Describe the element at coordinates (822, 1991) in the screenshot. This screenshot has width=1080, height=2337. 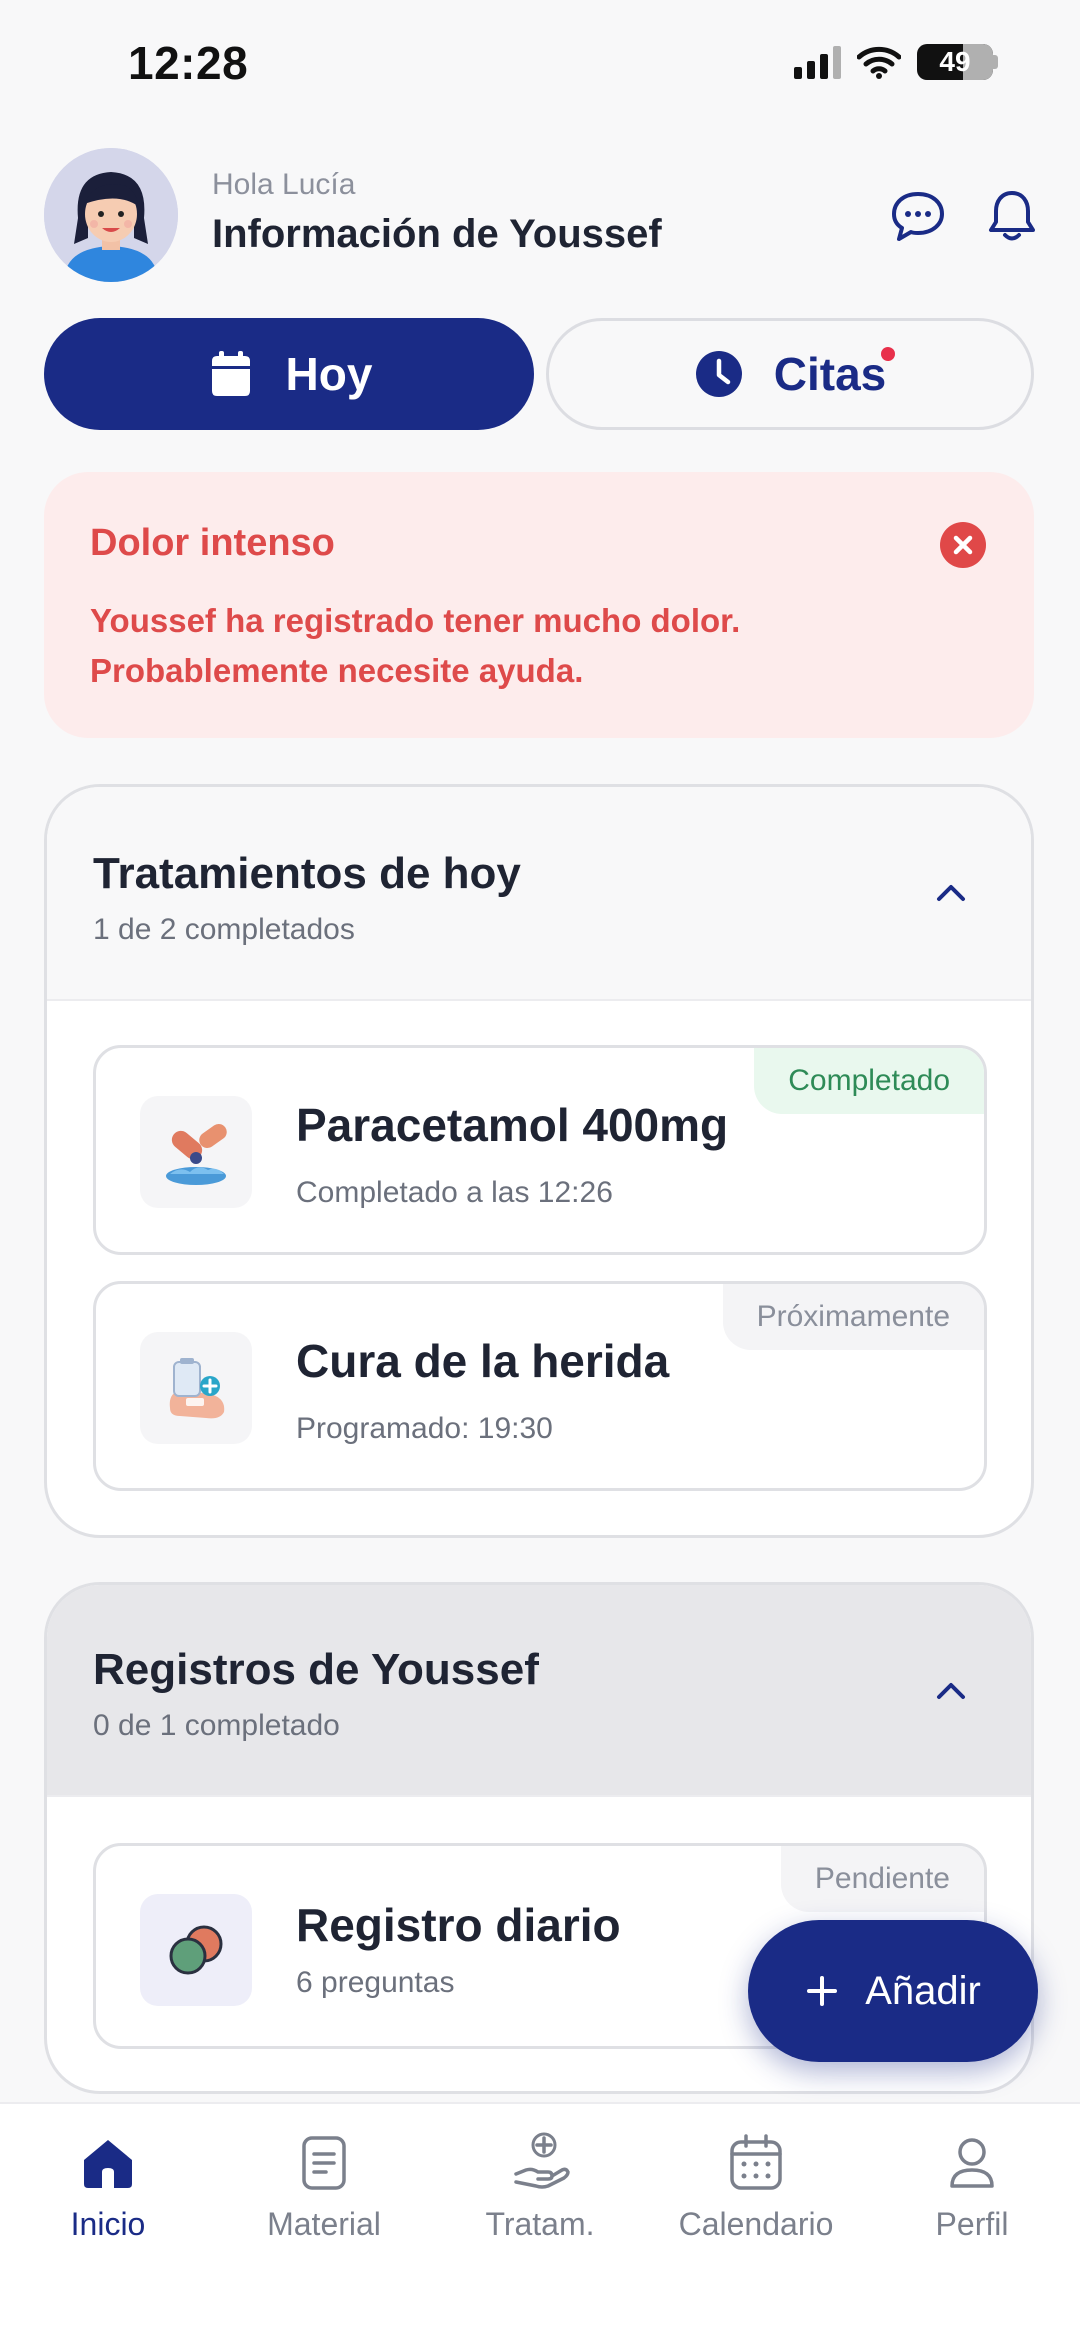
I see `plus-icon` at that location.